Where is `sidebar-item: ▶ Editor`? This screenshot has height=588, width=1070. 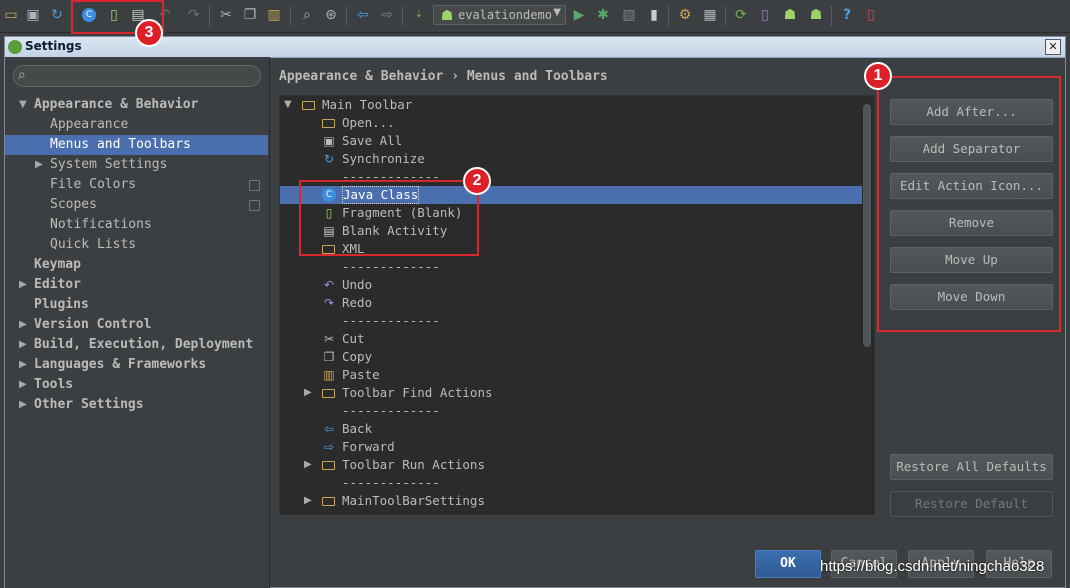 sidebar-item: ▶ Editor is located at coordinates (136, 285).